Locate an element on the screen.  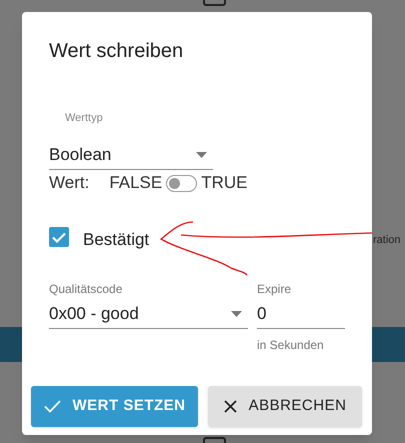
background-text: ration is located at coordinates (387, 240).